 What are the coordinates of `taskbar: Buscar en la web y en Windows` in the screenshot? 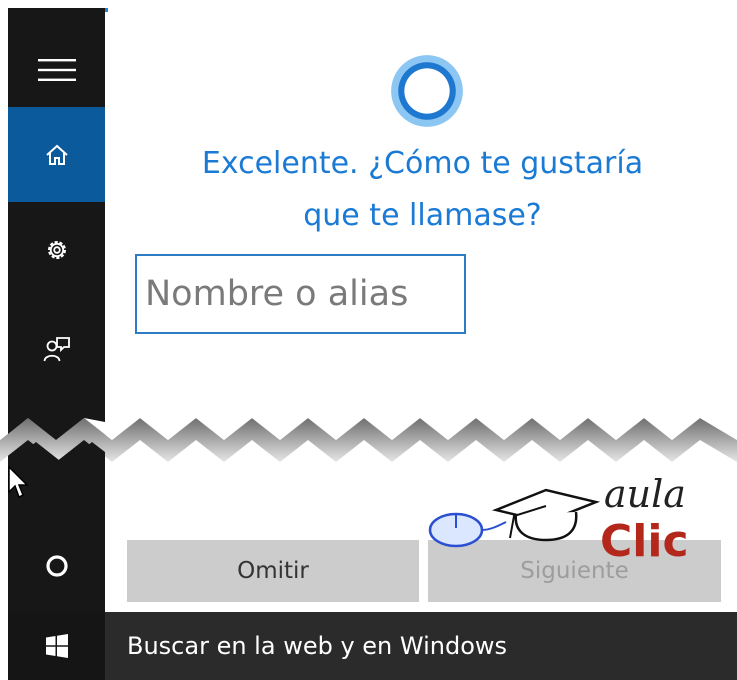 It's located at (372, 646).